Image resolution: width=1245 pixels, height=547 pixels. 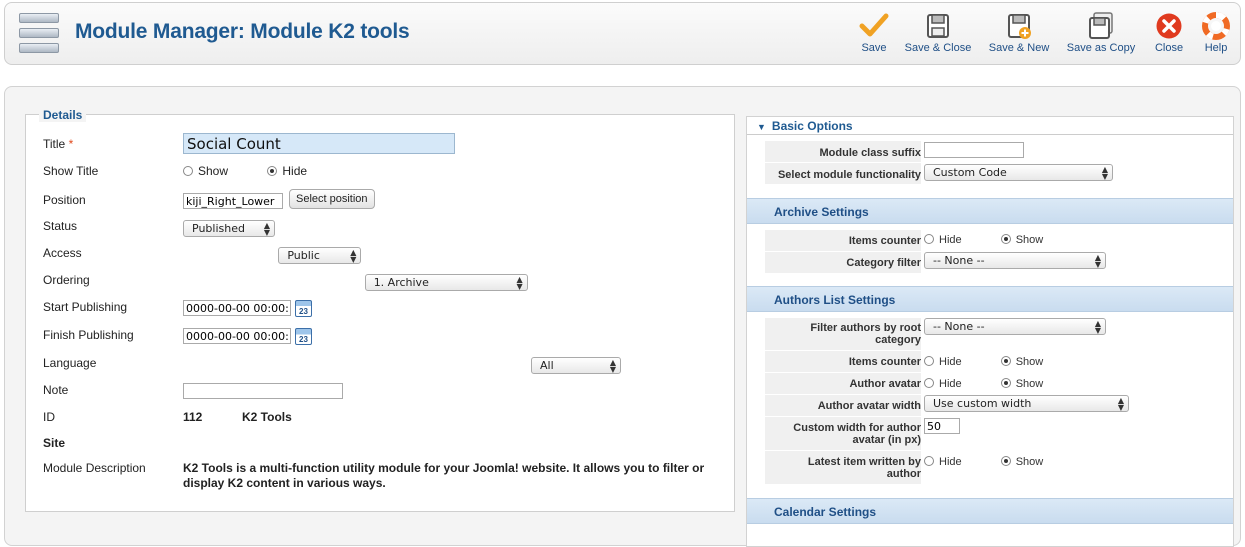 What do you see at coordinates (229, 228) in the screenshot?
I see `status-select: Published ▲ ▼` at bounding box center [229, 228].